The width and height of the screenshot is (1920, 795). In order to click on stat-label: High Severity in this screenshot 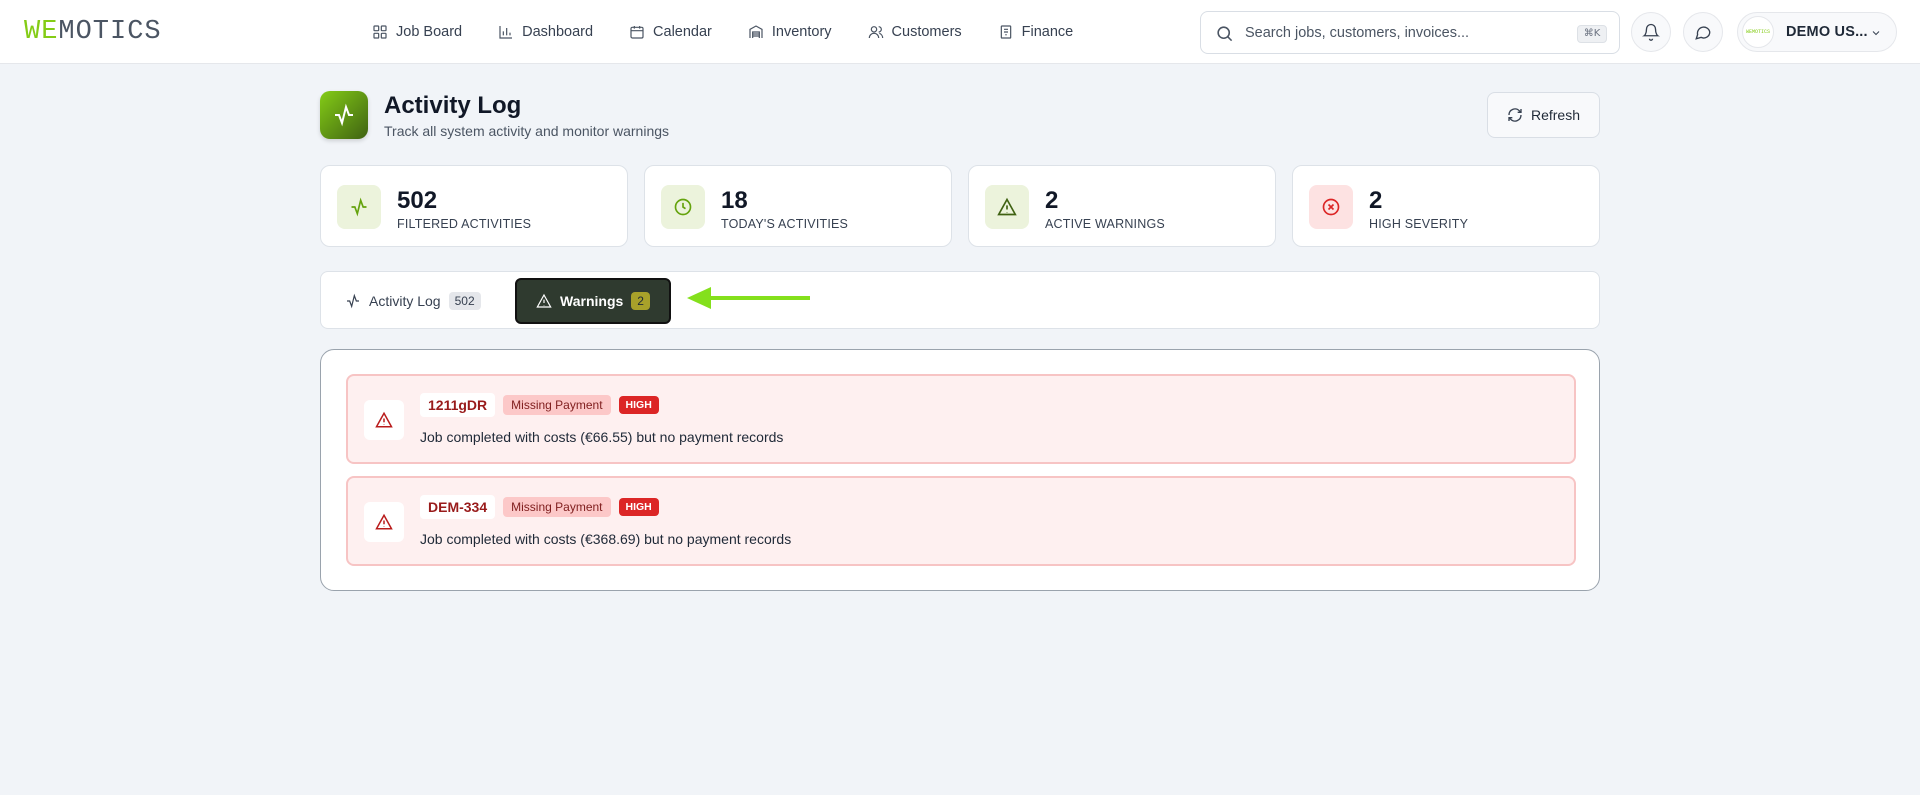, I will do `click(1419, 224)`.